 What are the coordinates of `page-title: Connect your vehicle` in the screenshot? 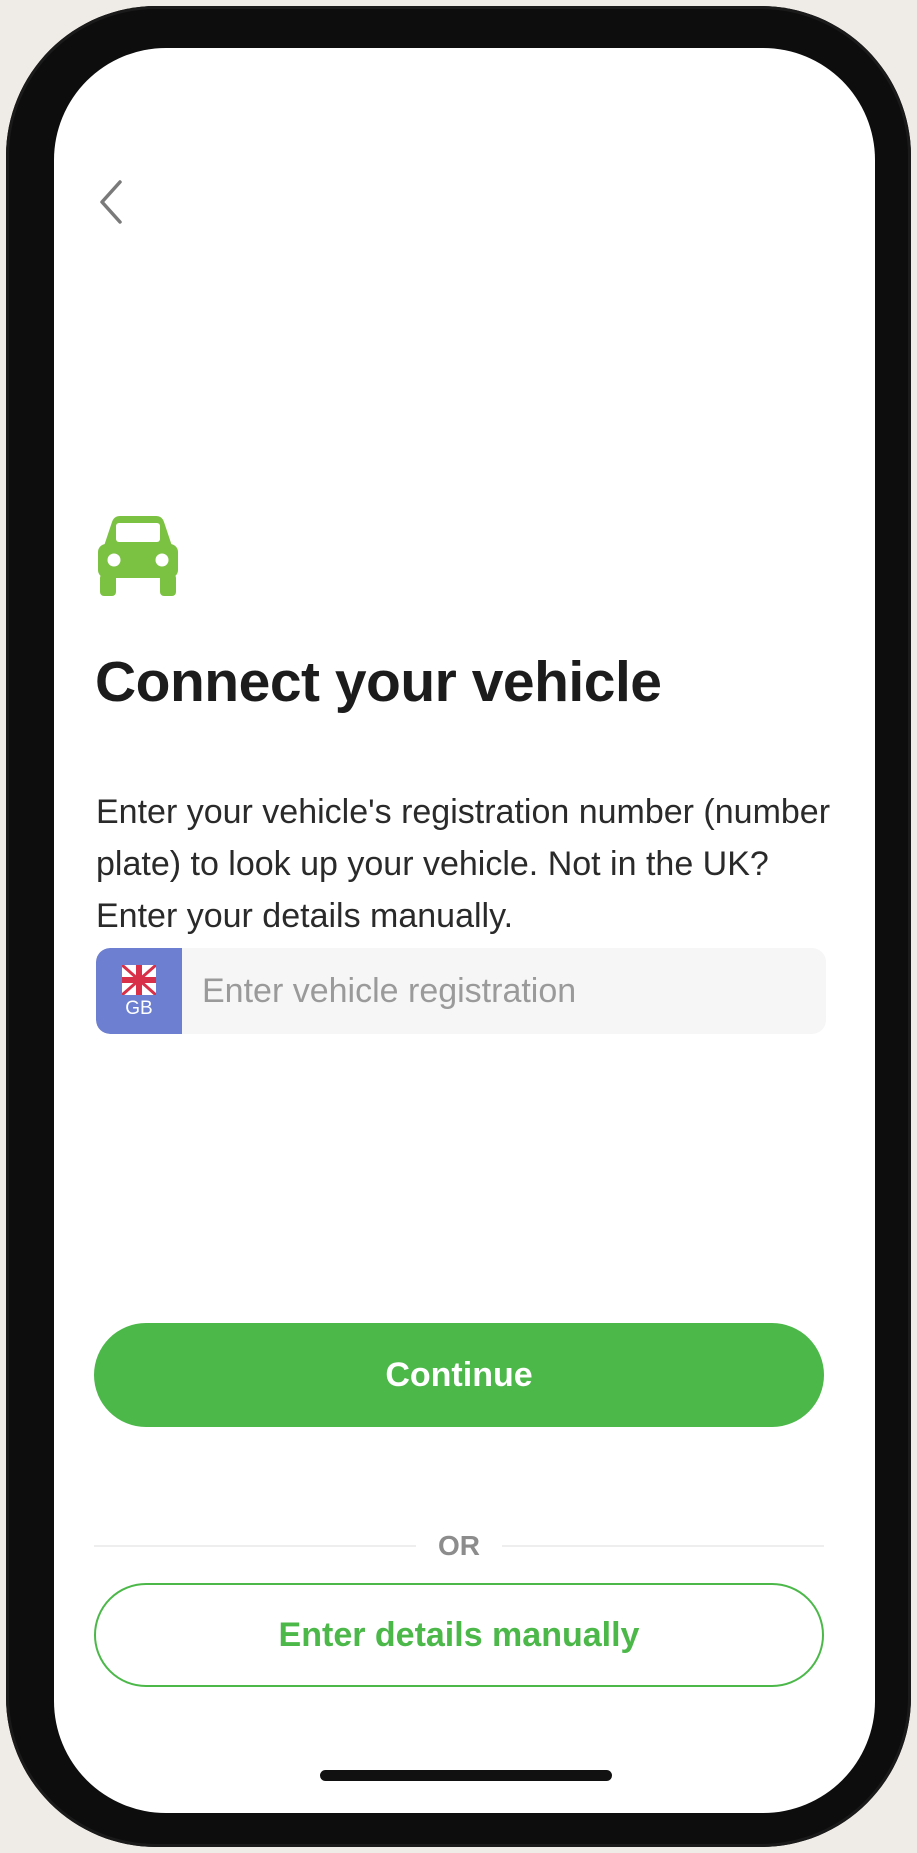 It's located at (378, 682).